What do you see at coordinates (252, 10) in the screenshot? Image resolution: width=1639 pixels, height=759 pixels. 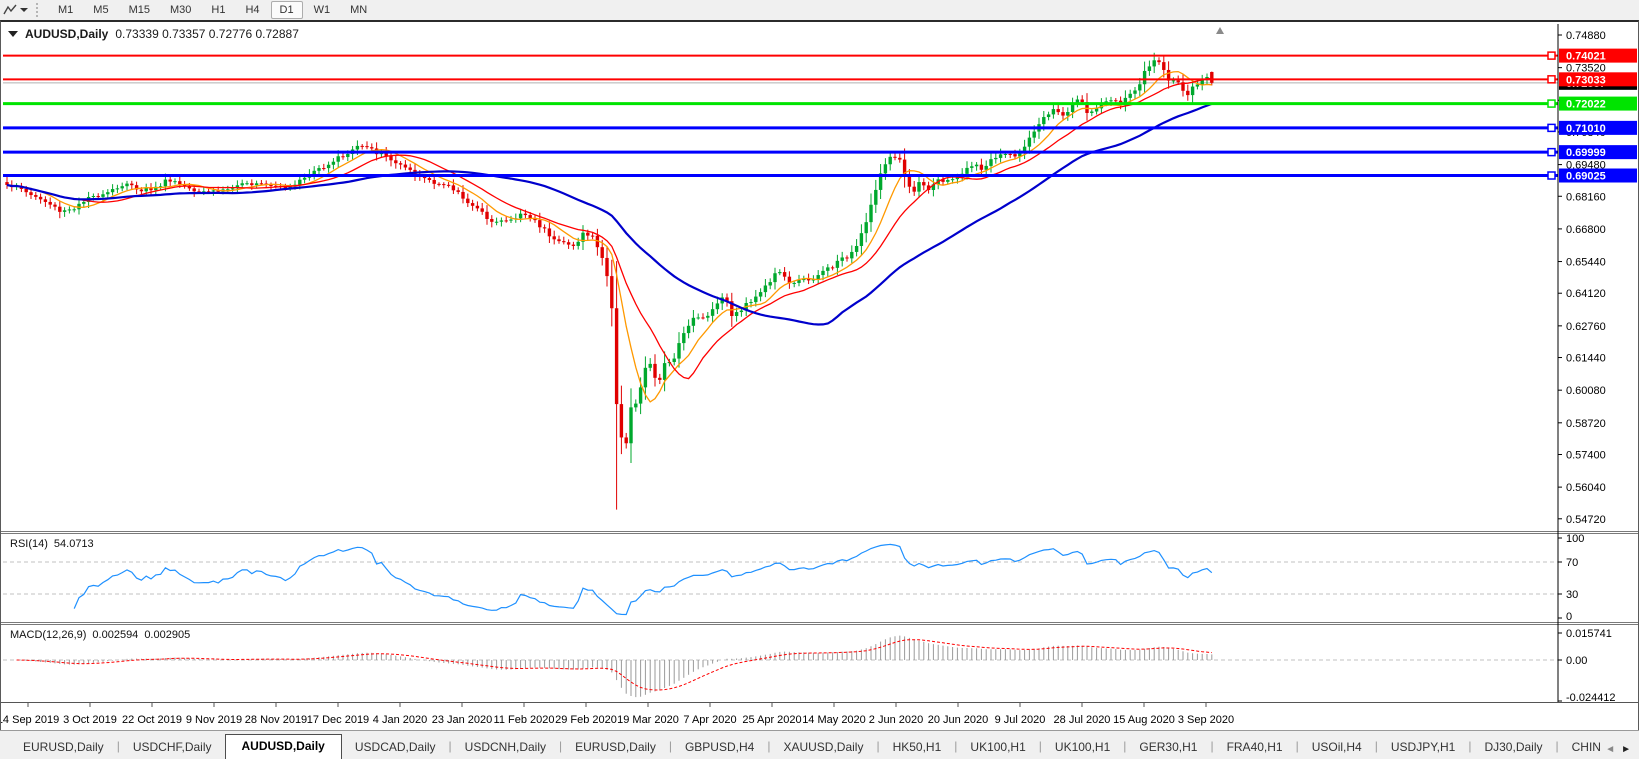 I see `timeframe-button-h4: H4` at bounding box center [252, 10].